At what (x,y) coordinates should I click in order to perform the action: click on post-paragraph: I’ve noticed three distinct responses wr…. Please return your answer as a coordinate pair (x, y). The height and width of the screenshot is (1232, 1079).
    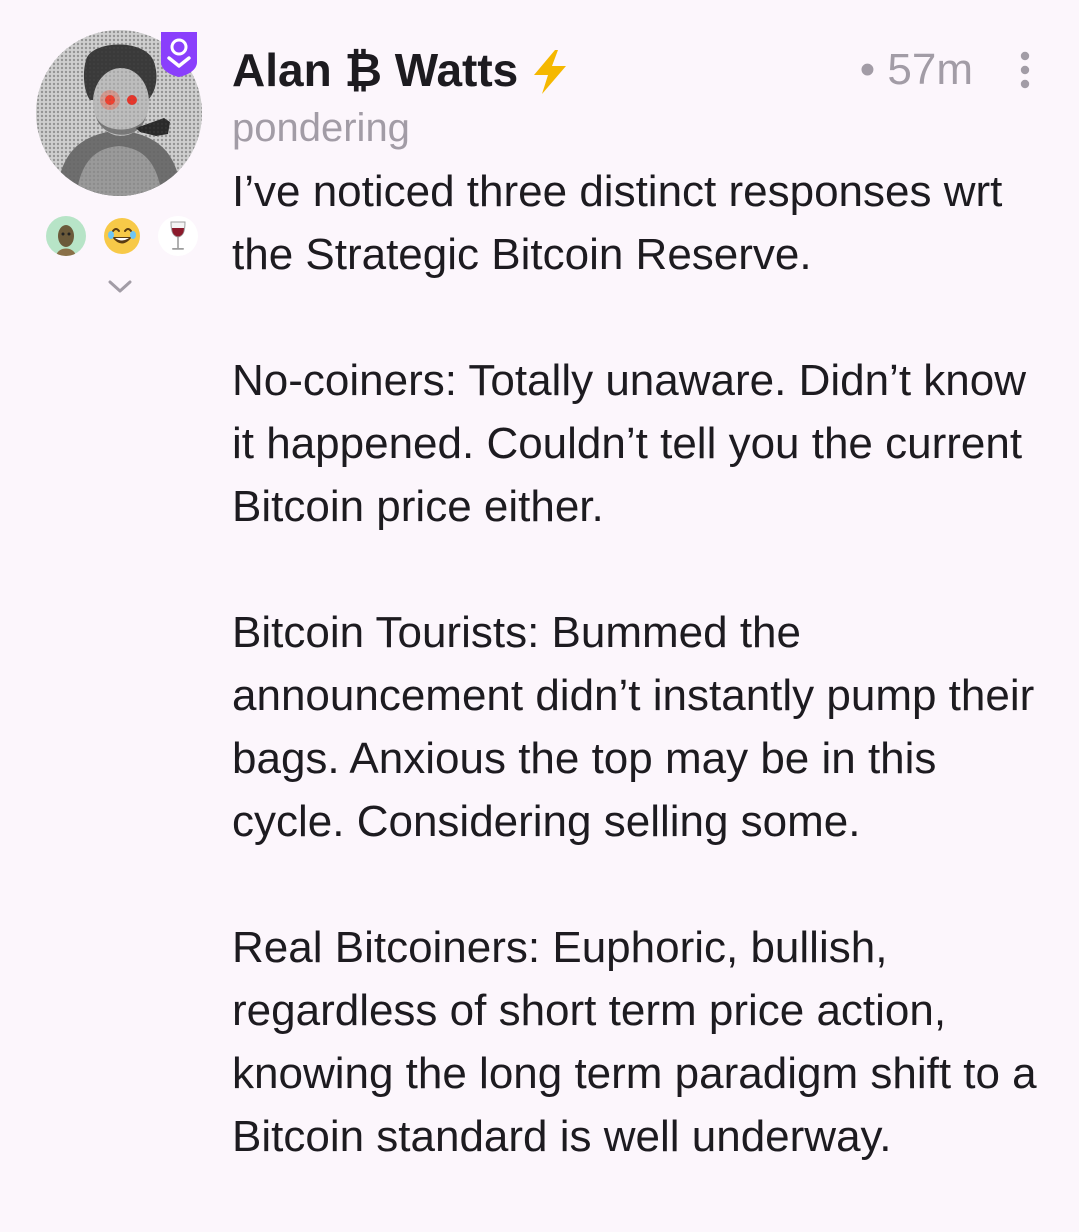
    Looking at the image, I should click on (617, 223).